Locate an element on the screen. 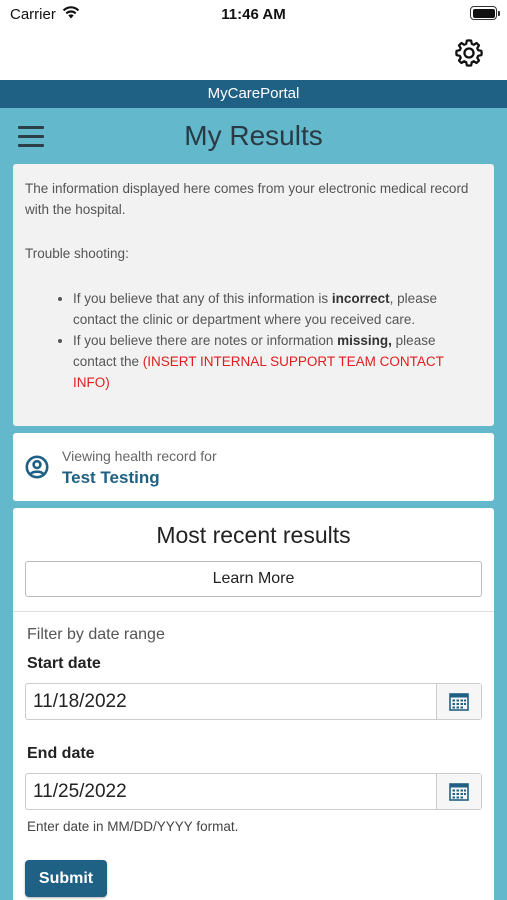  page-title: My Results is located at coordinates (253, 135).